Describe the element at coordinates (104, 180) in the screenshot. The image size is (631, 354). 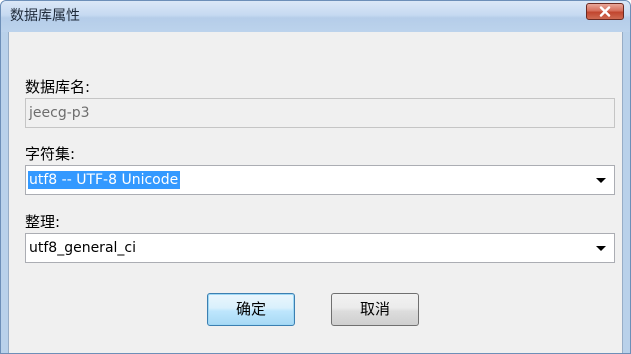
I see `charset-value: utf8 -- UTF-8 Unicode` at that location.